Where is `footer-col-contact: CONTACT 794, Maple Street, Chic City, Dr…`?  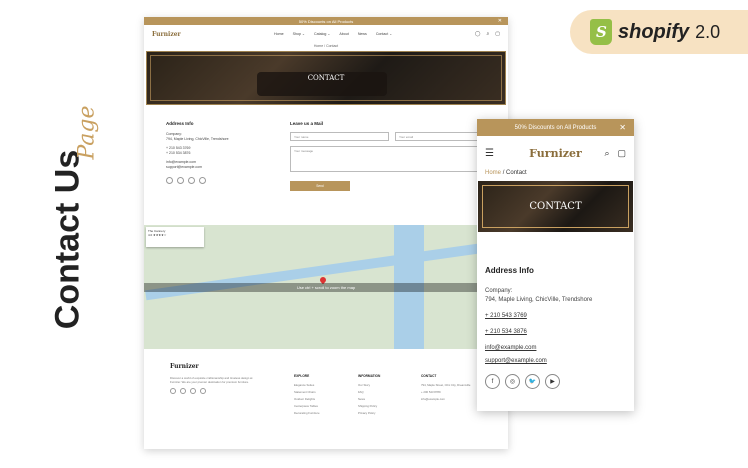 footer-col-contact: CONTACT 794, Maple Street, Chic City, Dr… is located at coordinates (451, 388).